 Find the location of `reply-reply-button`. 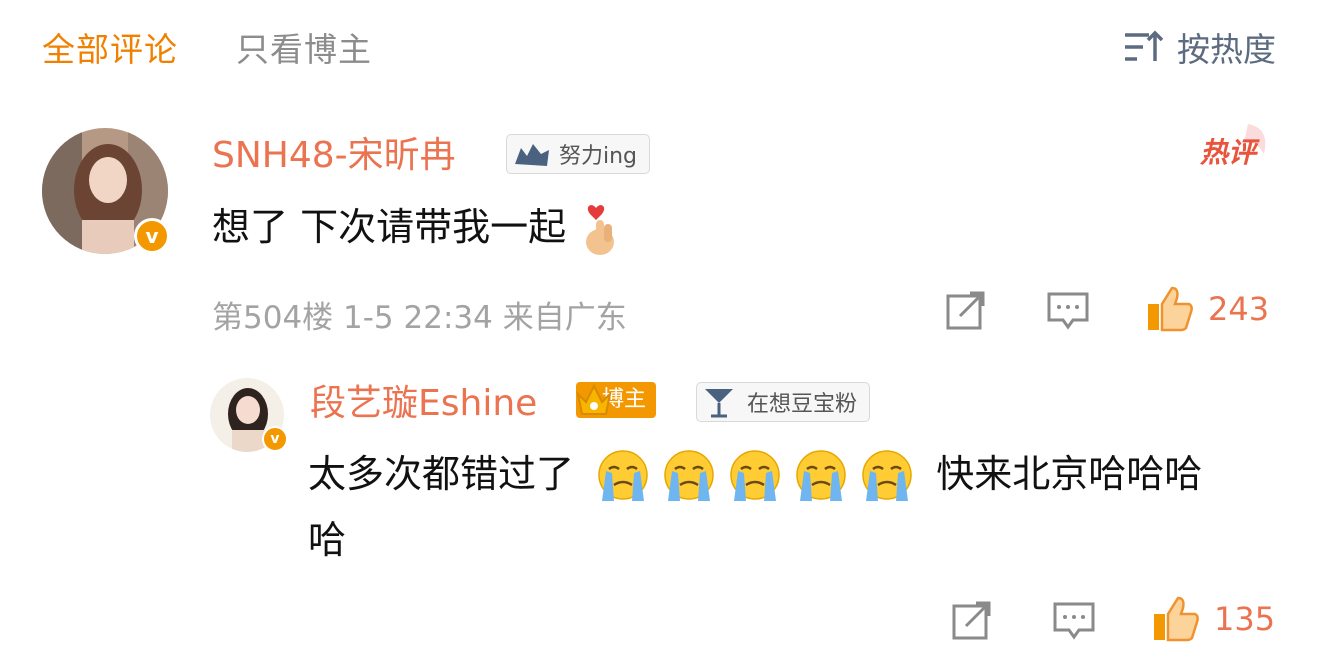

reply-reply-button is located at coordinates (1074, 622).